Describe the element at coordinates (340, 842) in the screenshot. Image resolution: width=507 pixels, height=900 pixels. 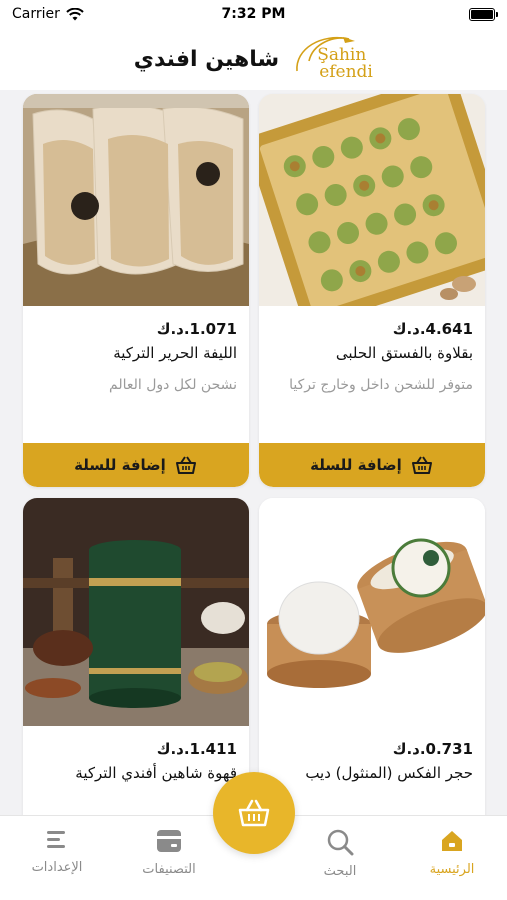
I see `search-icon` at that location.